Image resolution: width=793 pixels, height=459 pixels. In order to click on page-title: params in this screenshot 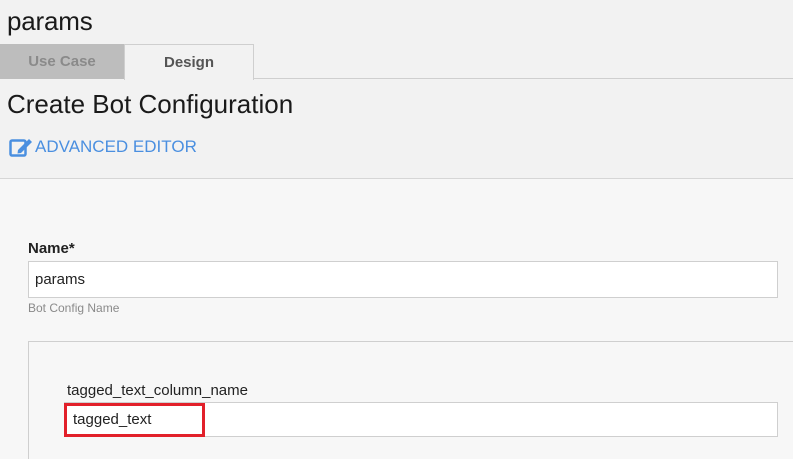, I will do `click(50, 21)`.